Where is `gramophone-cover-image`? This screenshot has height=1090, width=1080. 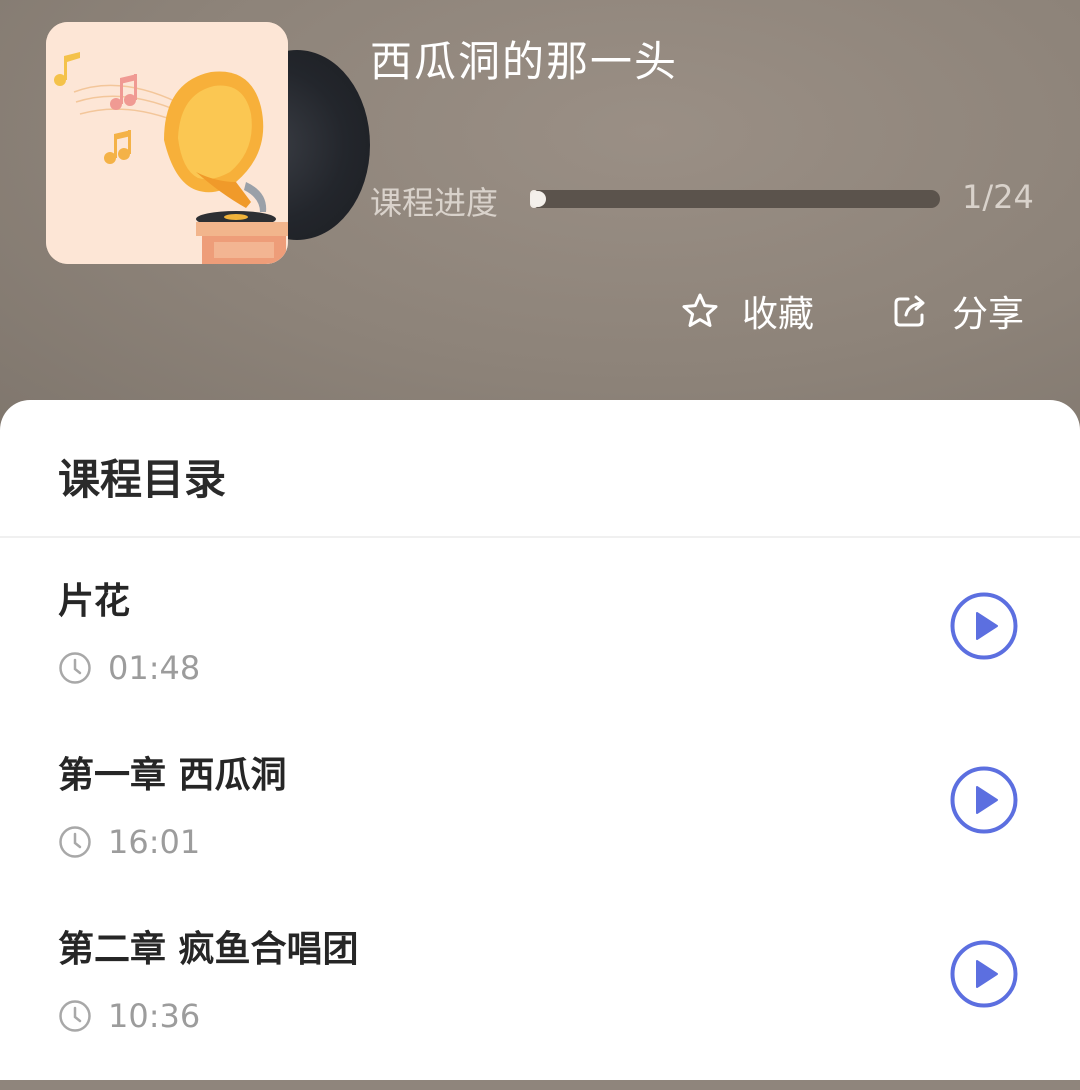 gramophone-cover-image is located at coordinates (167, 143).